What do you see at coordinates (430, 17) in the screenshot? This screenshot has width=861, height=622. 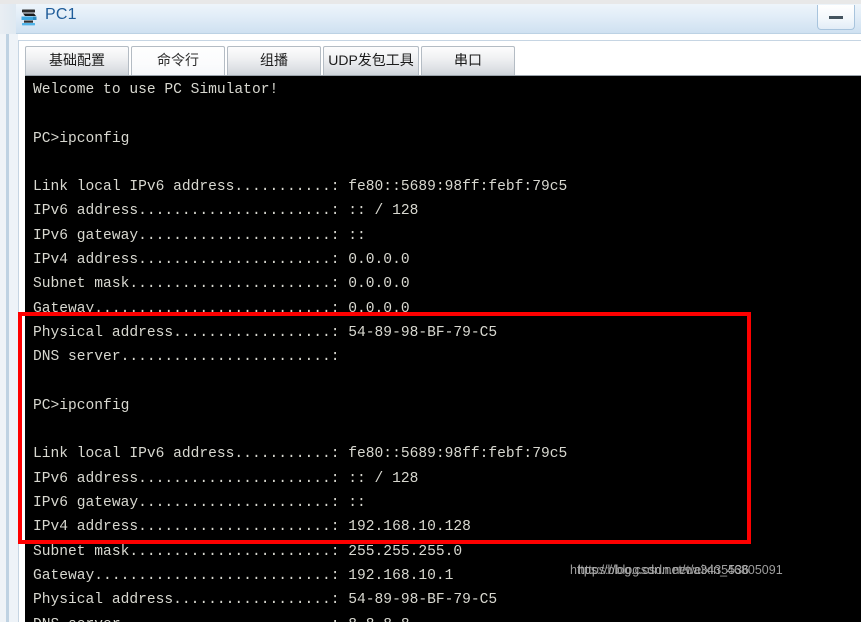 I see `window-titlebar: PC1` at bounding box center [430, 17].